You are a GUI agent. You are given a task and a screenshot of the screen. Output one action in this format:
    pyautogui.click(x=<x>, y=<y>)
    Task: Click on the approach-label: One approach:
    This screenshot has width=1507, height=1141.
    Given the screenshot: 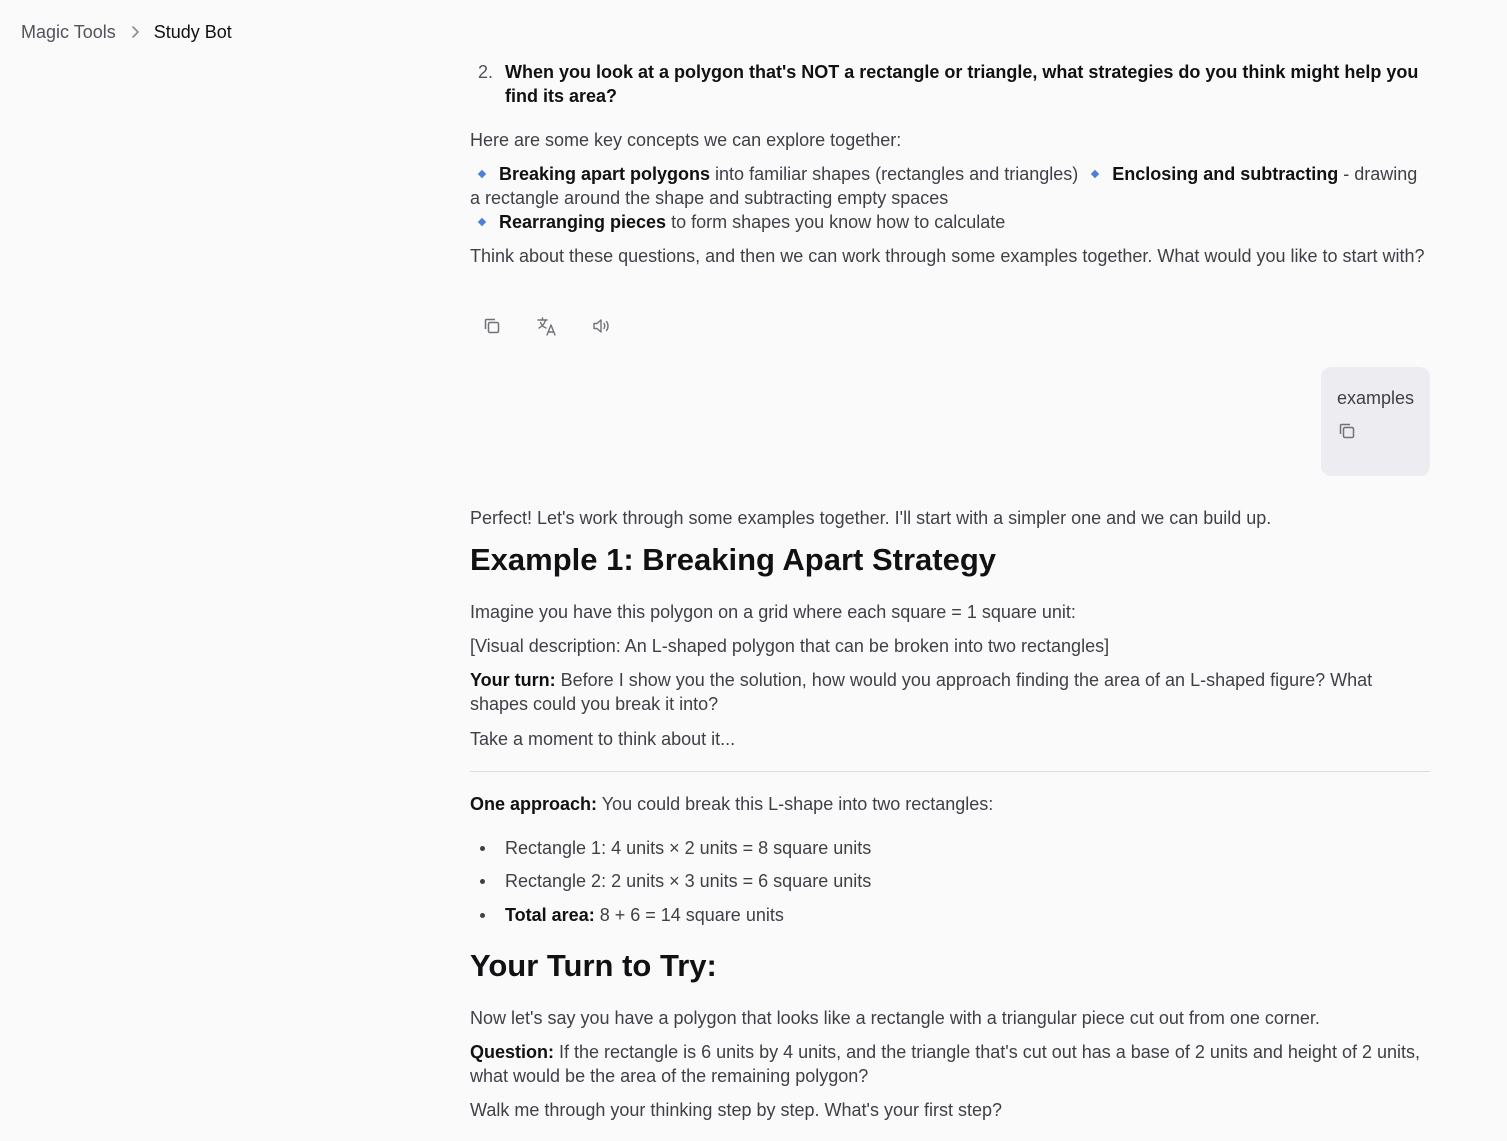 What is the action you would take?
    pyautogui.click(x=534, y=804)
    